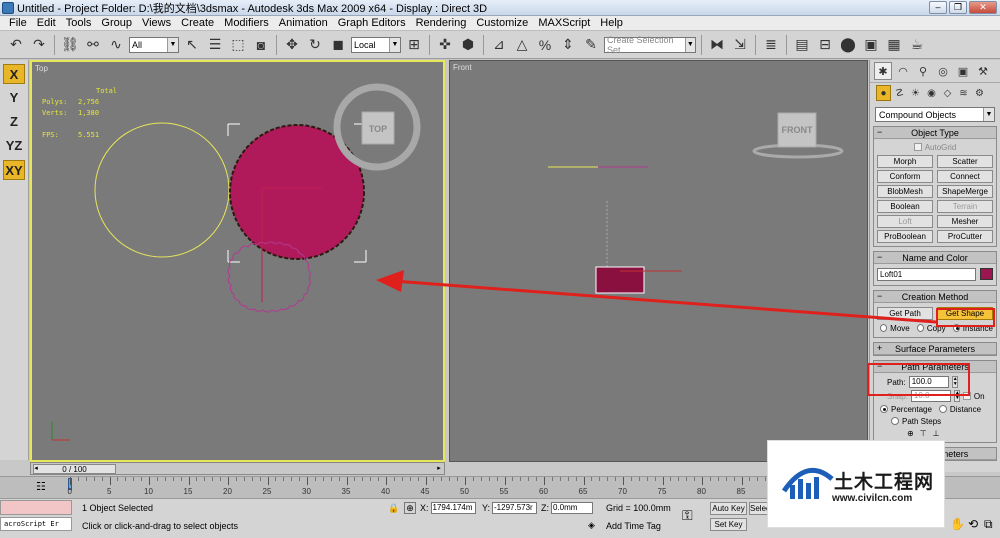 The width and height of the screenshot is (1000, 538). What do you see at coordinates (377, 127) in the screenshot?
I see `viewcube: TOP` at bounding box center [377, 127].